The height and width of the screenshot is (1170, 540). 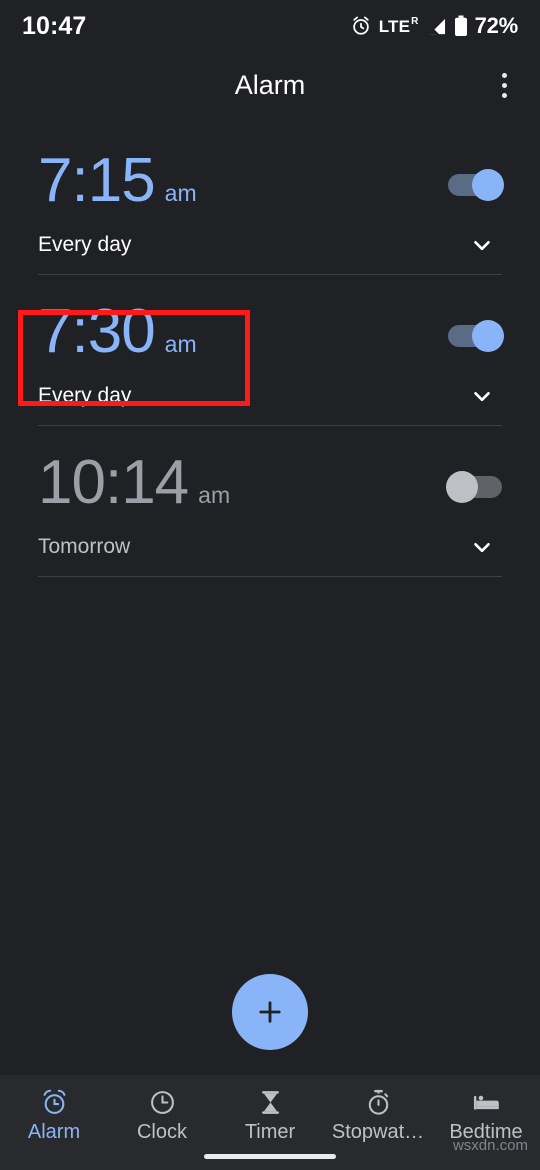 I want to click on battery-icon, so click(x=461, y=26).